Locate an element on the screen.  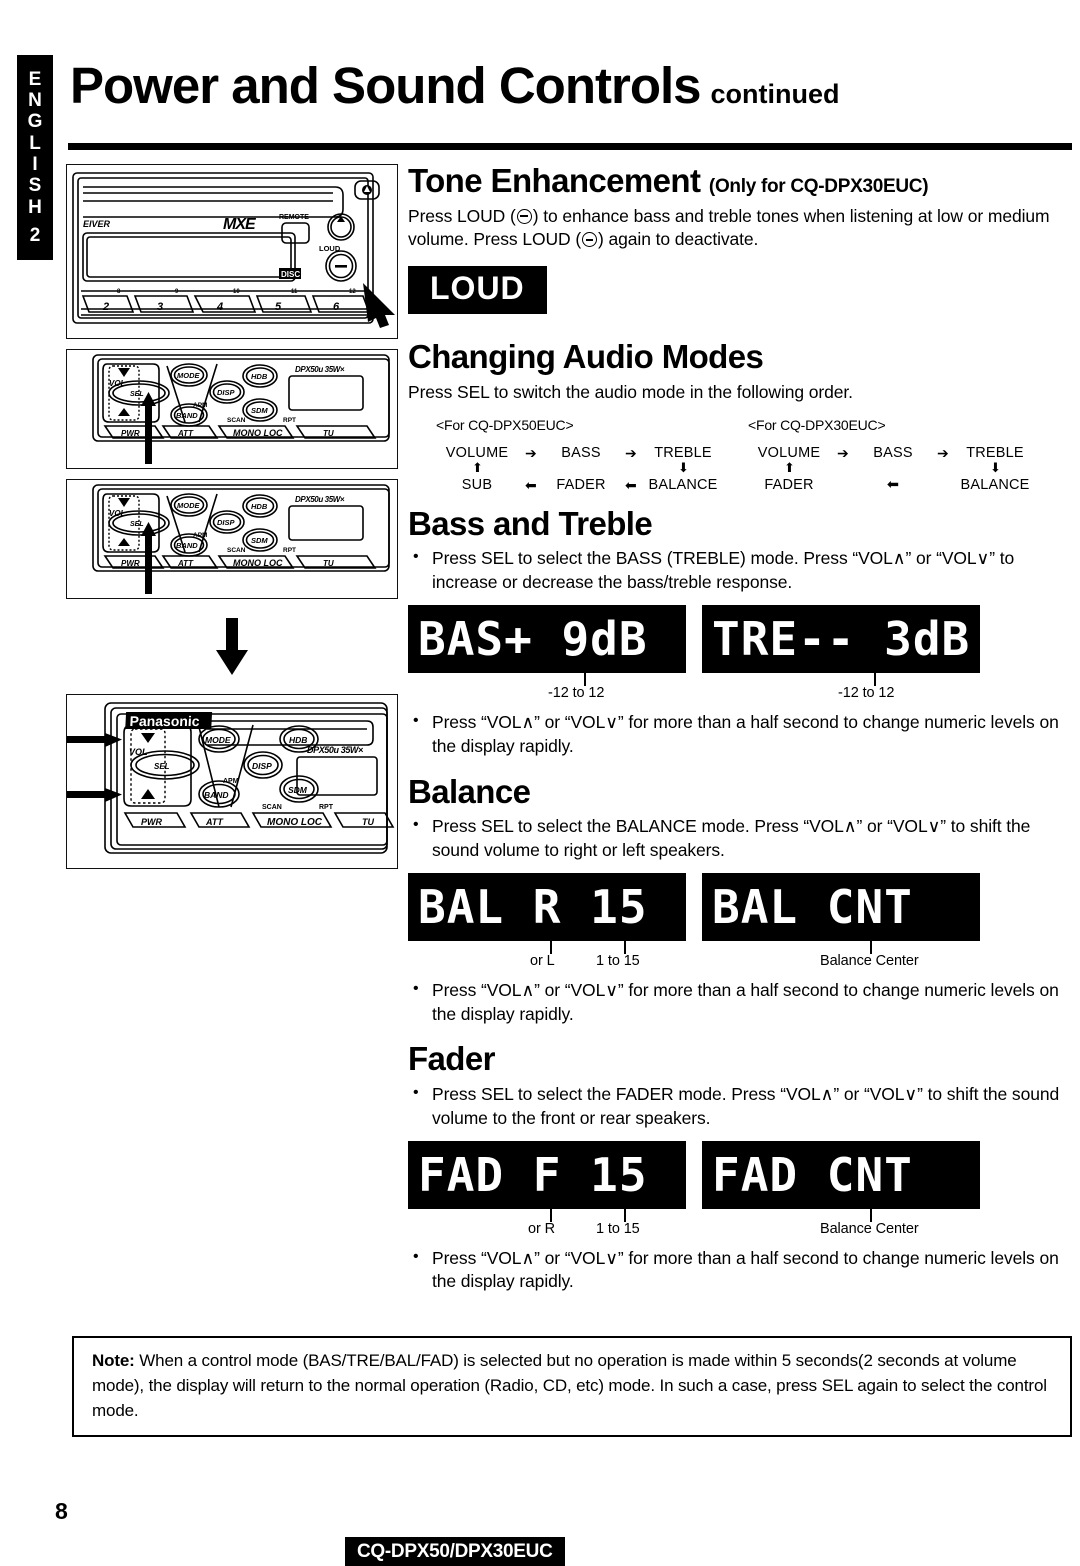
pwr-label: PWR is located at coordinates (130, 563).